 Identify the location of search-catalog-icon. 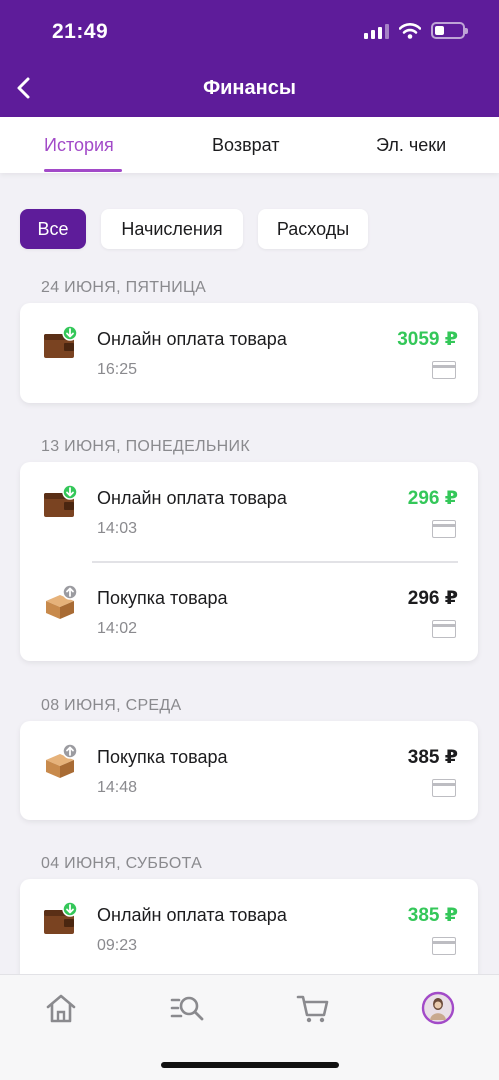
(187, 1008).